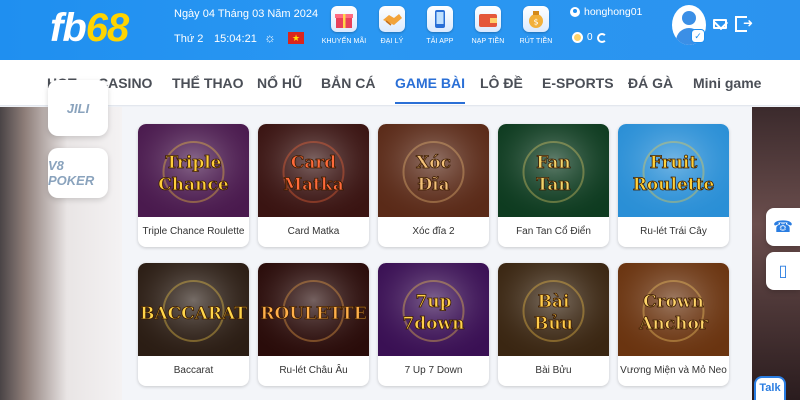  I want to click on game-card: Triple Chance Triple Chance Roulette, so click(193, 185).